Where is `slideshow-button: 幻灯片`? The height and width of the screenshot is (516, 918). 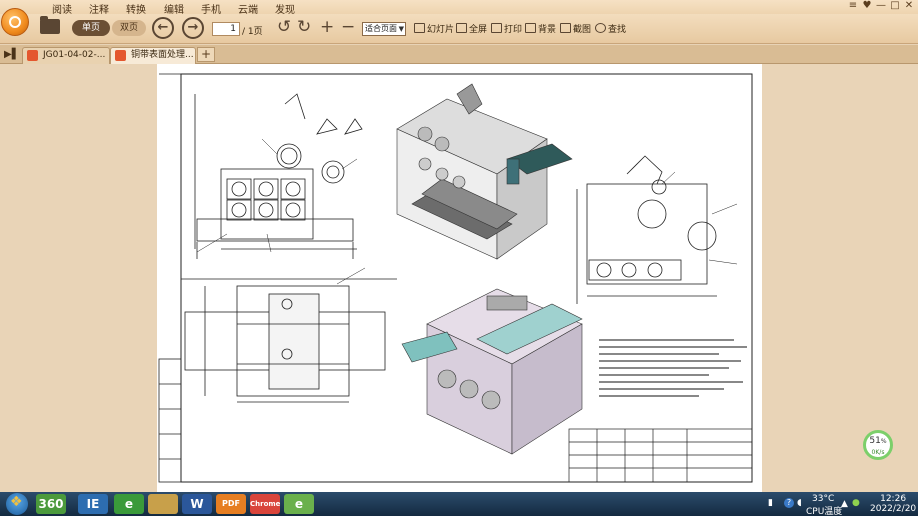
slideshow-button: 幻灯片 is located at coordinates (434, 28).